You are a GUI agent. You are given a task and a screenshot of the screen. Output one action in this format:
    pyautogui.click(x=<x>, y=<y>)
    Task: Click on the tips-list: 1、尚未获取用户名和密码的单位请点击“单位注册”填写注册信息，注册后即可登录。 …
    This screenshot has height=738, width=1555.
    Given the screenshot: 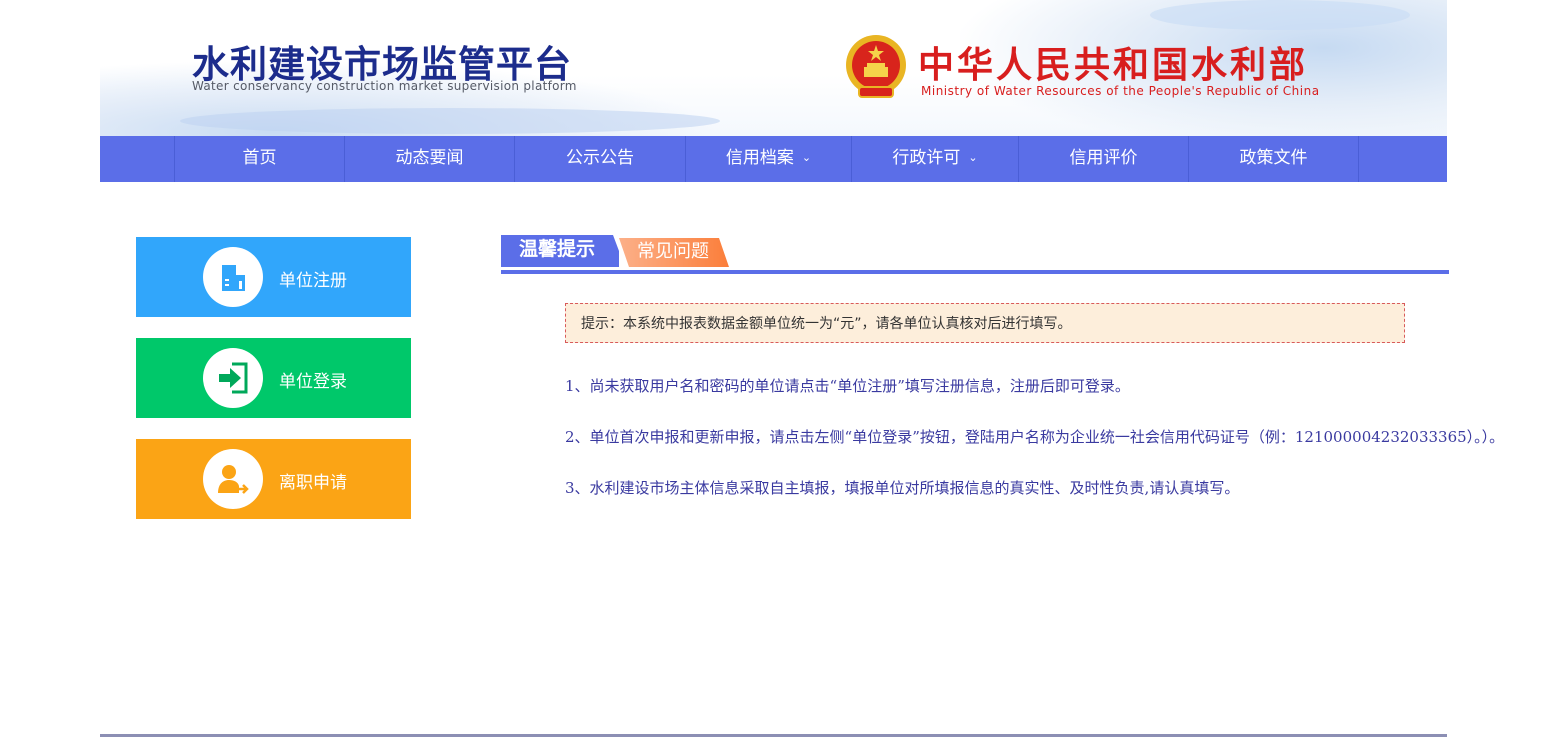 What is the action you would take?
    pyautogui.click(x=1035, y=448)
    